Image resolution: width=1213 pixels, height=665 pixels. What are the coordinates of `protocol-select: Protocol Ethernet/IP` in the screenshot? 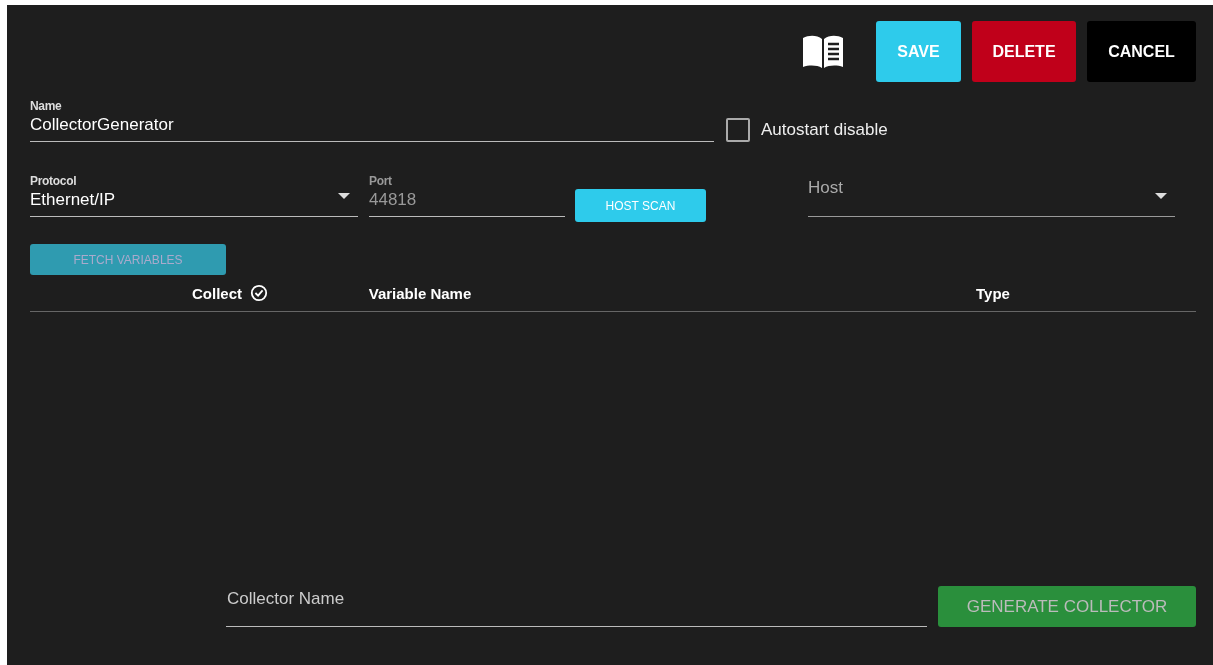 It's located at (194, 195).